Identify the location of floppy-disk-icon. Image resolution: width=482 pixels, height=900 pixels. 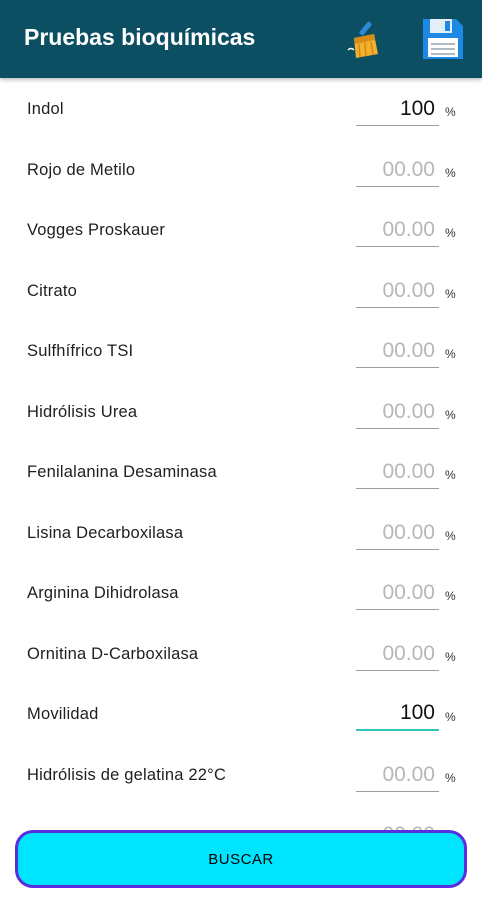
(443, 39).